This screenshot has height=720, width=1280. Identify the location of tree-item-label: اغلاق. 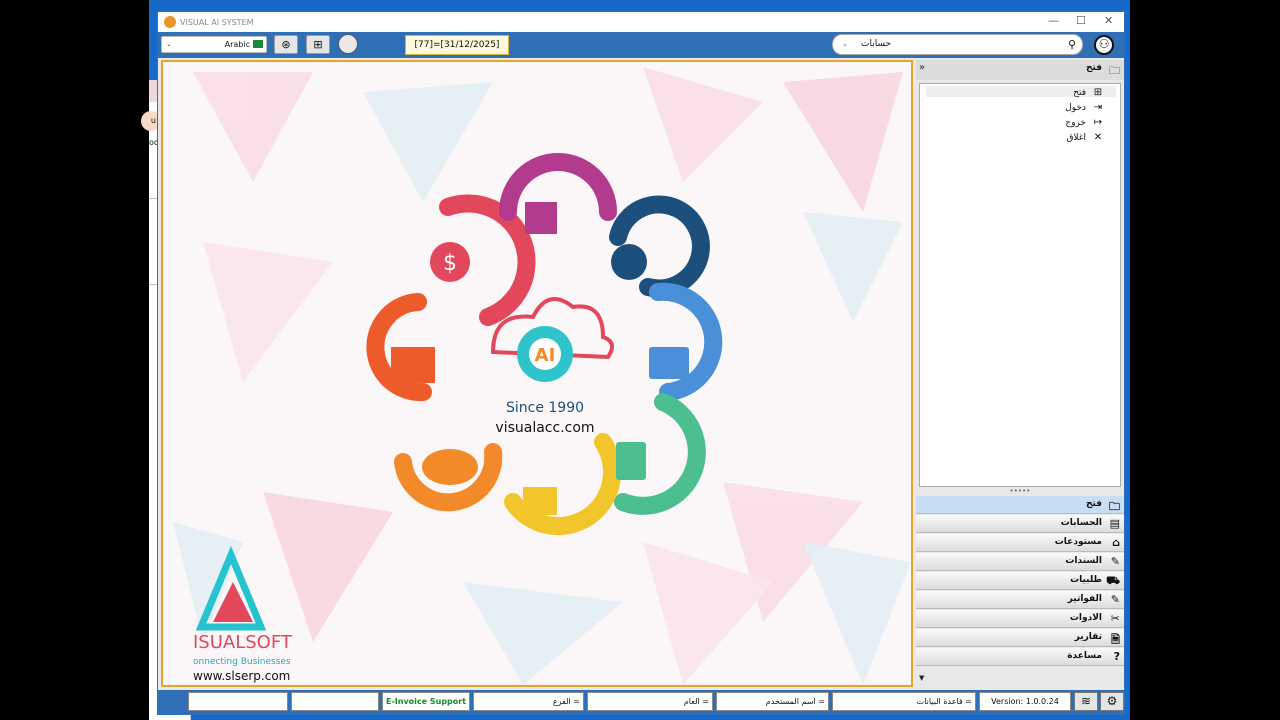
(1076, 137).